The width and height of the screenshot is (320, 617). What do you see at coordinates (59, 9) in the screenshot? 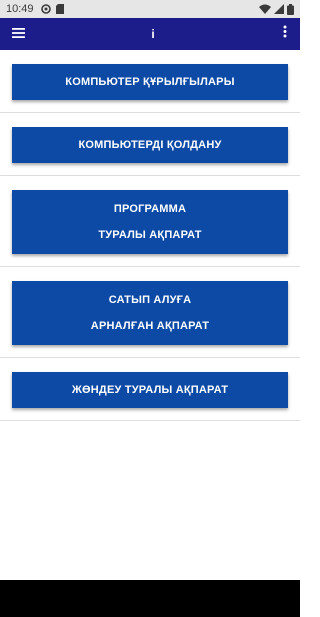
I see `sim-card-icon` at bounding box center [59, 9].